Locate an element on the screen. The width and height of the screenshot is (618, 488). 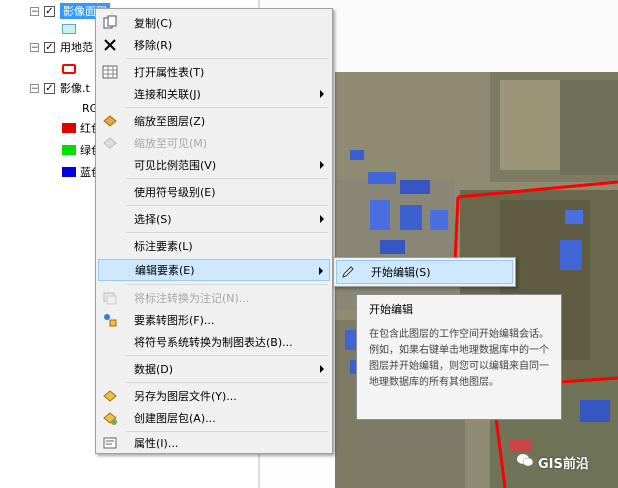
properties-icon is located at coordinates (110, 443).